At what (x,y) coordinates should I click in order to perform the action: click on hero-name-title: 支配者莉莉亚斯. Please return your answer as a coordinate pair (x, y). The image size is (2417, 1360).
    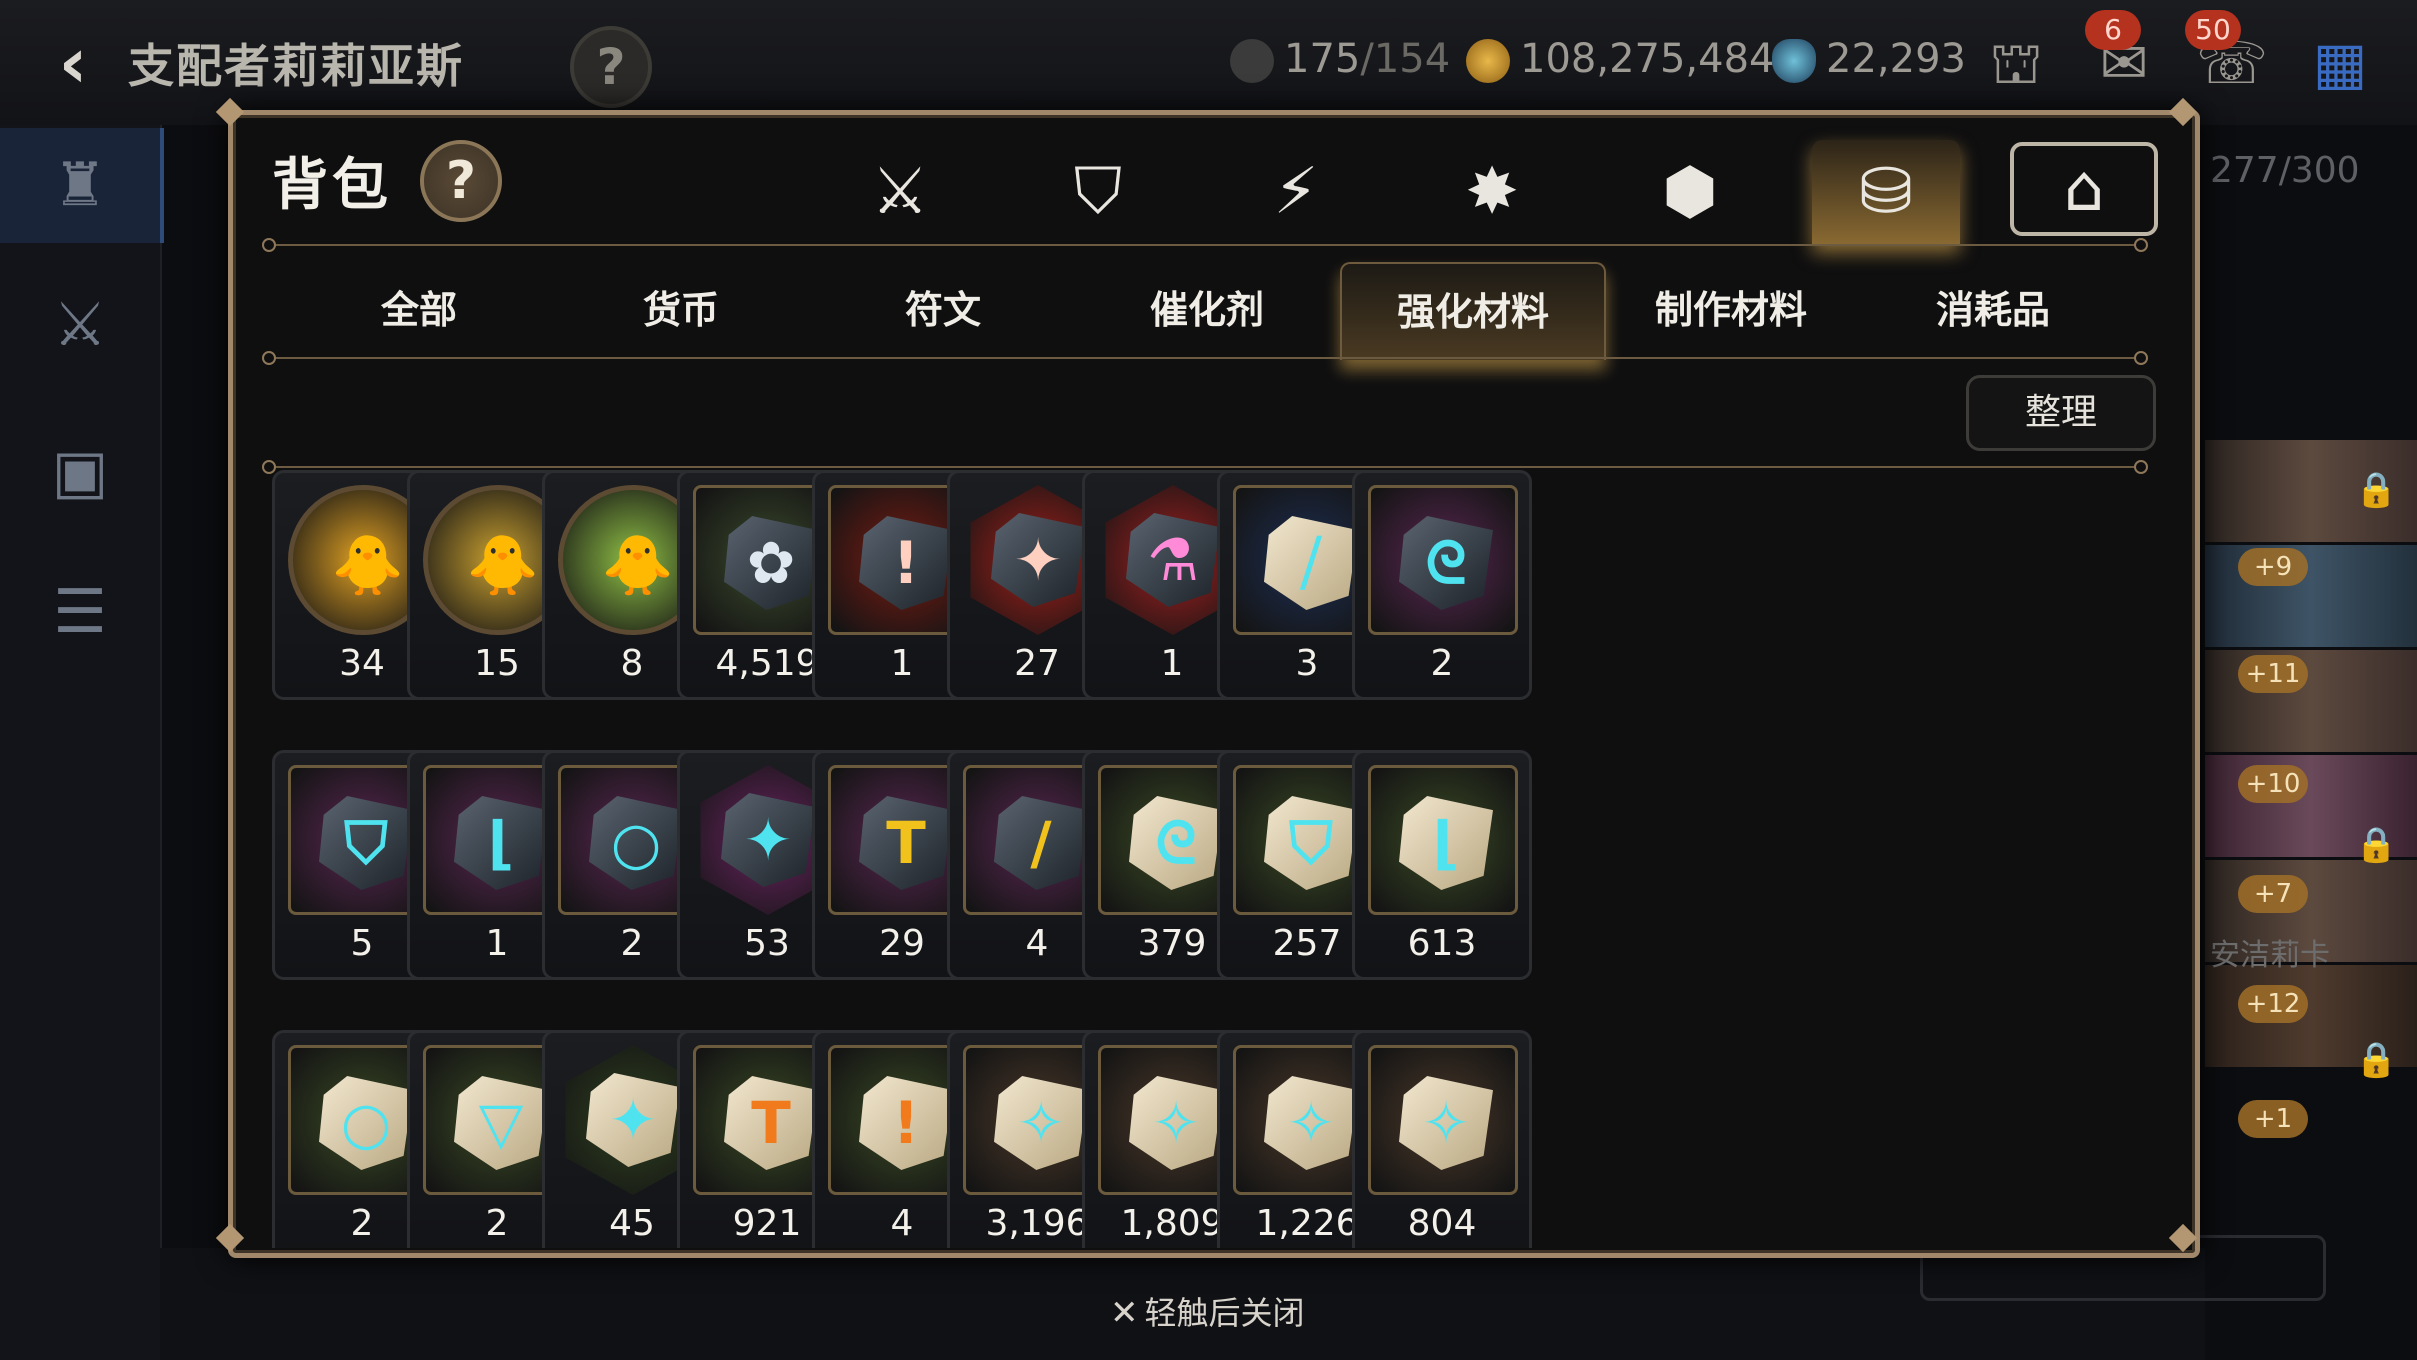
    Looking at the image, I should click on (296, 66).